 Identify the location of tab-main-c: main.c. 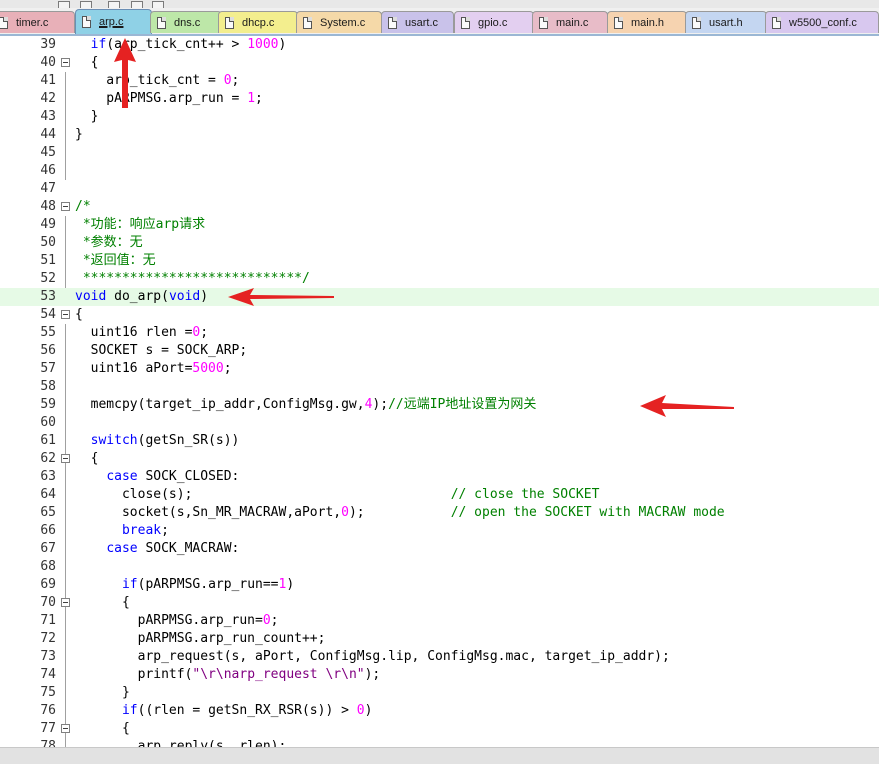
(570, 22).